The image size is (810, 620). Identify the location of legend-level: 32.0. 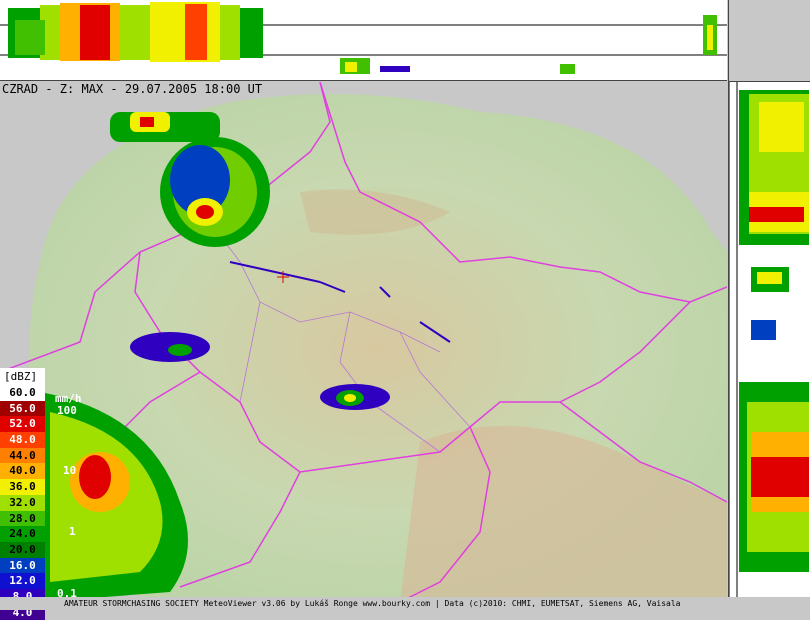
(22, 502).